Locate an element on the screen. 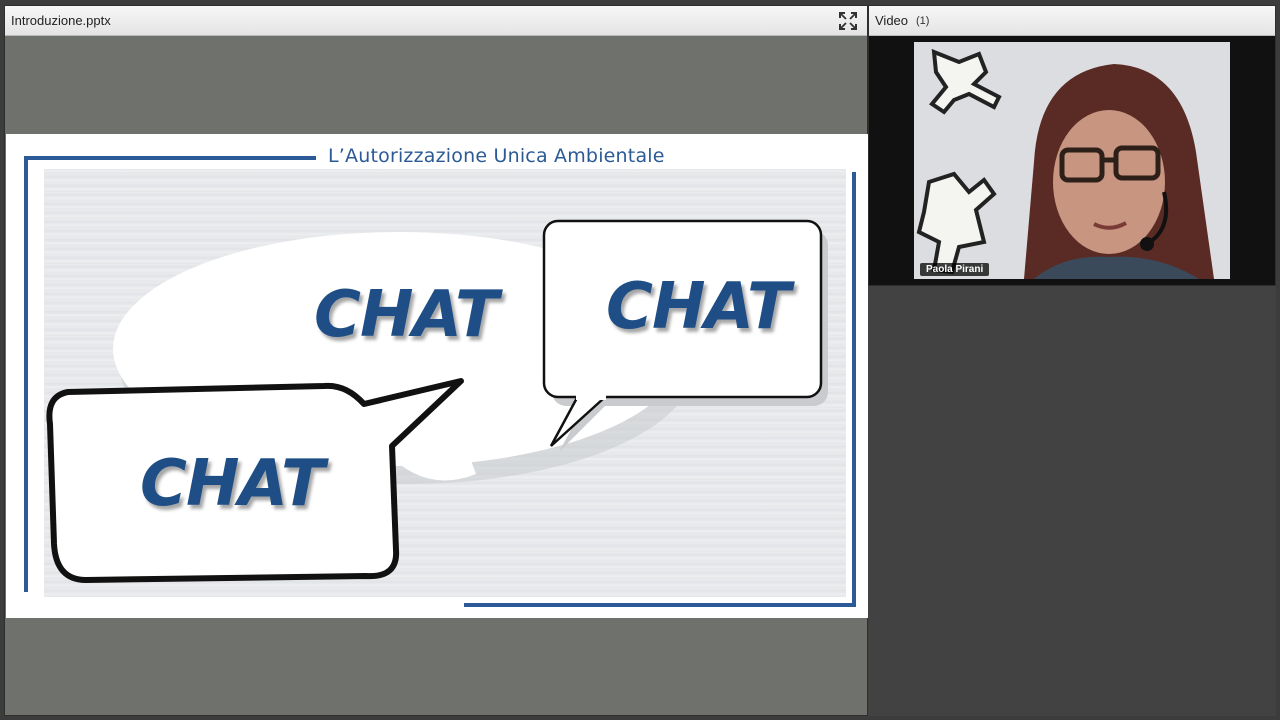 Image resolution: width=1280 pixels, height=720 pixels. video-pod-title: Video is located at coordinates (892, 20).